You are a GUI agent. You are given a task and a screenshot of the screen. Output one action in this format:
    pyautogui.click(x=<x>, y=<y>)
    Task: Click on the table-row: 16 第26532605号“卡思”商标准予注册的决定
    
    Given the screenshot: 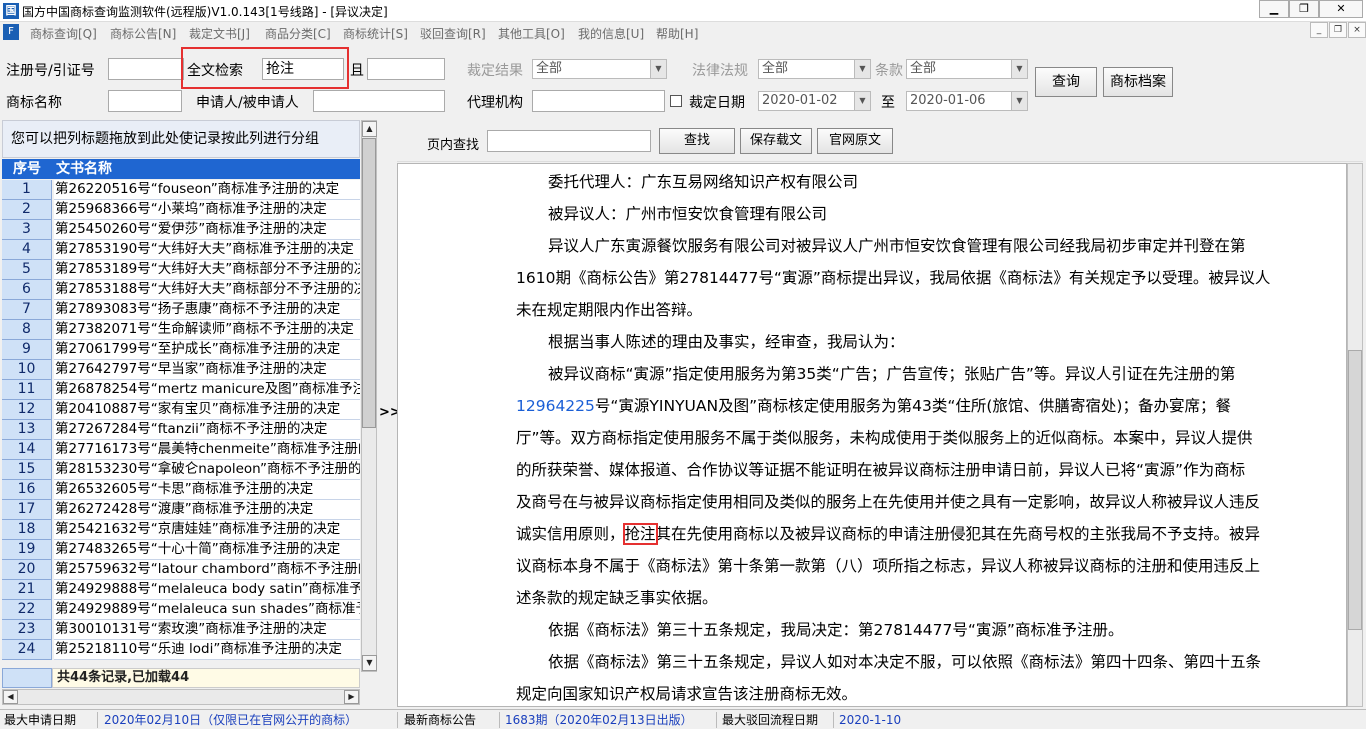 What is the action you would take?
    pyautogui.click(x=181, y=490)
    